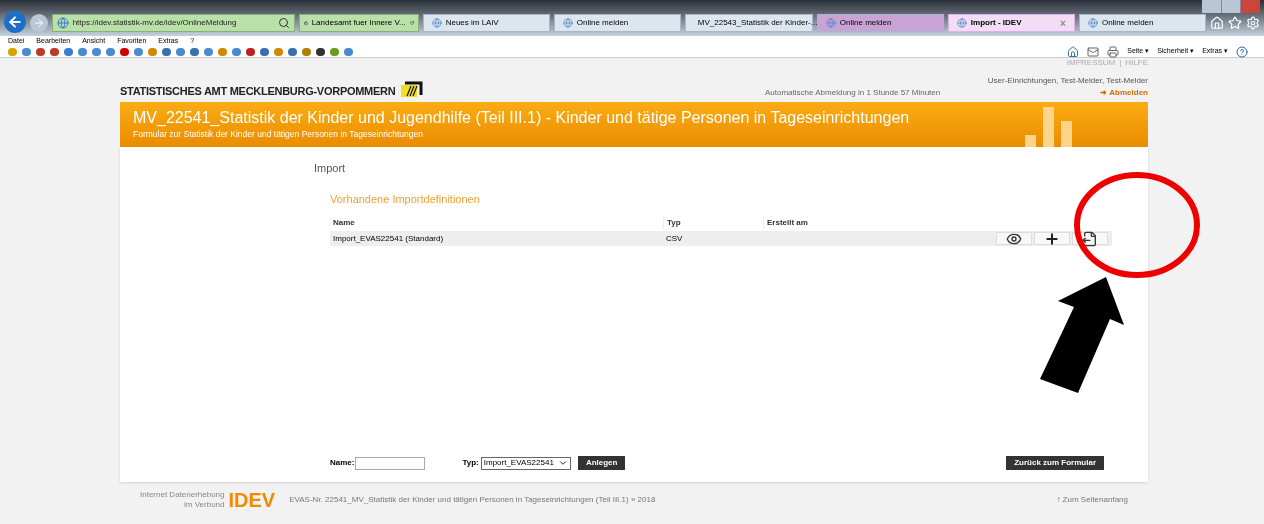  I want to click on column-header: Erstellt am, so click(879, 223).